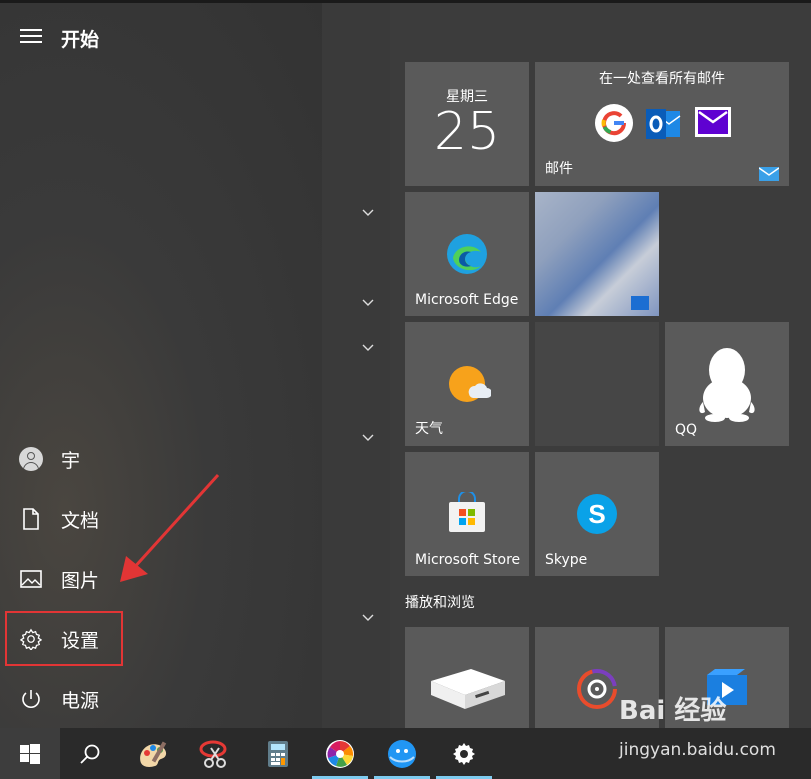  I want to click on store-bag-icon, so click(467, 512).